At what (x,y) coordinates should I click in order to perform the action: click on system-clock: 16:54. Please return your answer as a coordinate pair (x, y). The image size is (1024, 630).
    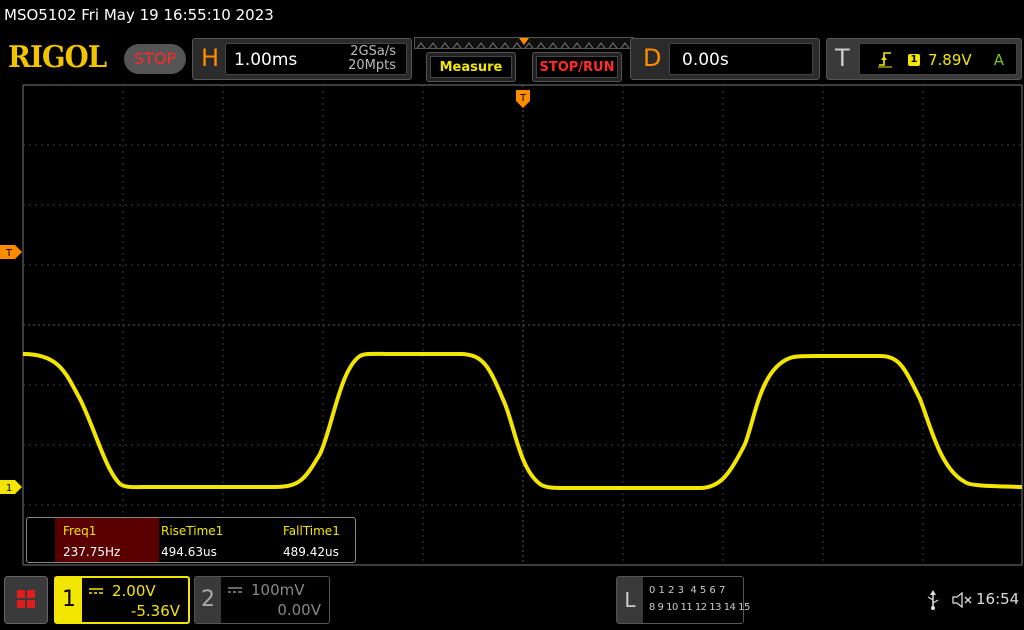
    Looking at the image, I should click on (998, 599).